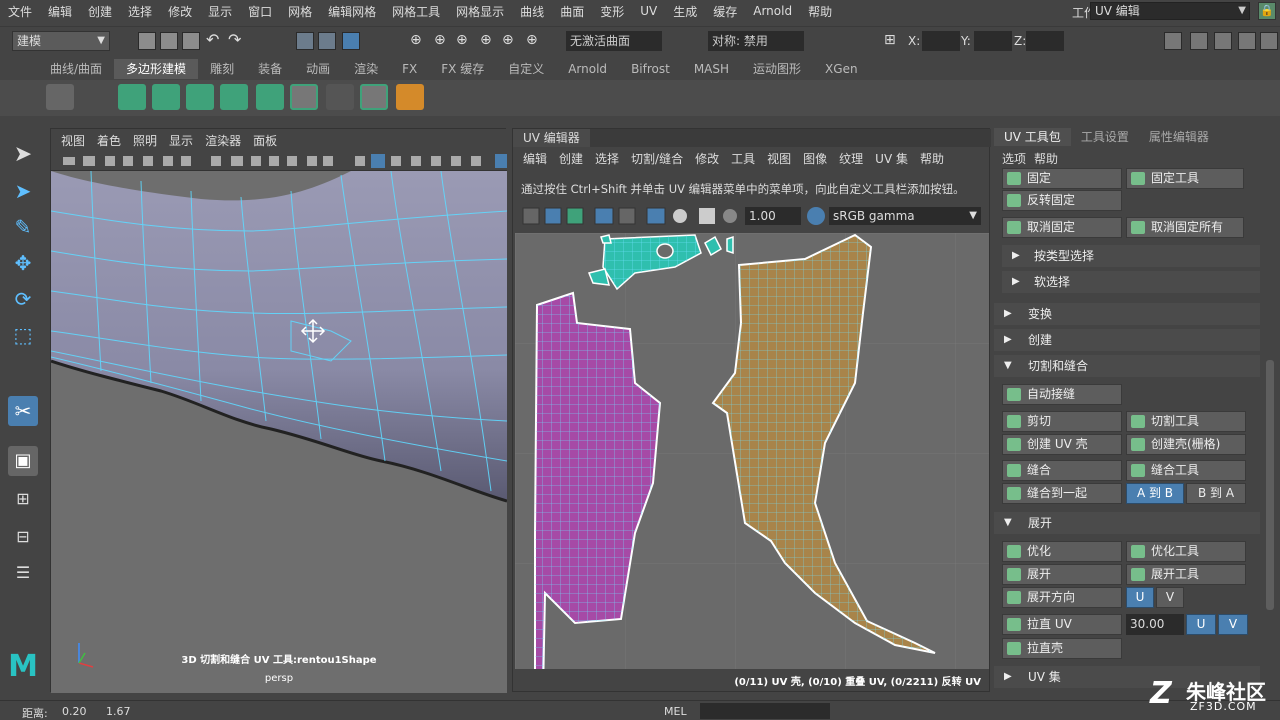 The width and height of the screenshot is (1280, 720). Describe the element at coordinates (993, 41) in the screenshot. I see `y-field` at that location.